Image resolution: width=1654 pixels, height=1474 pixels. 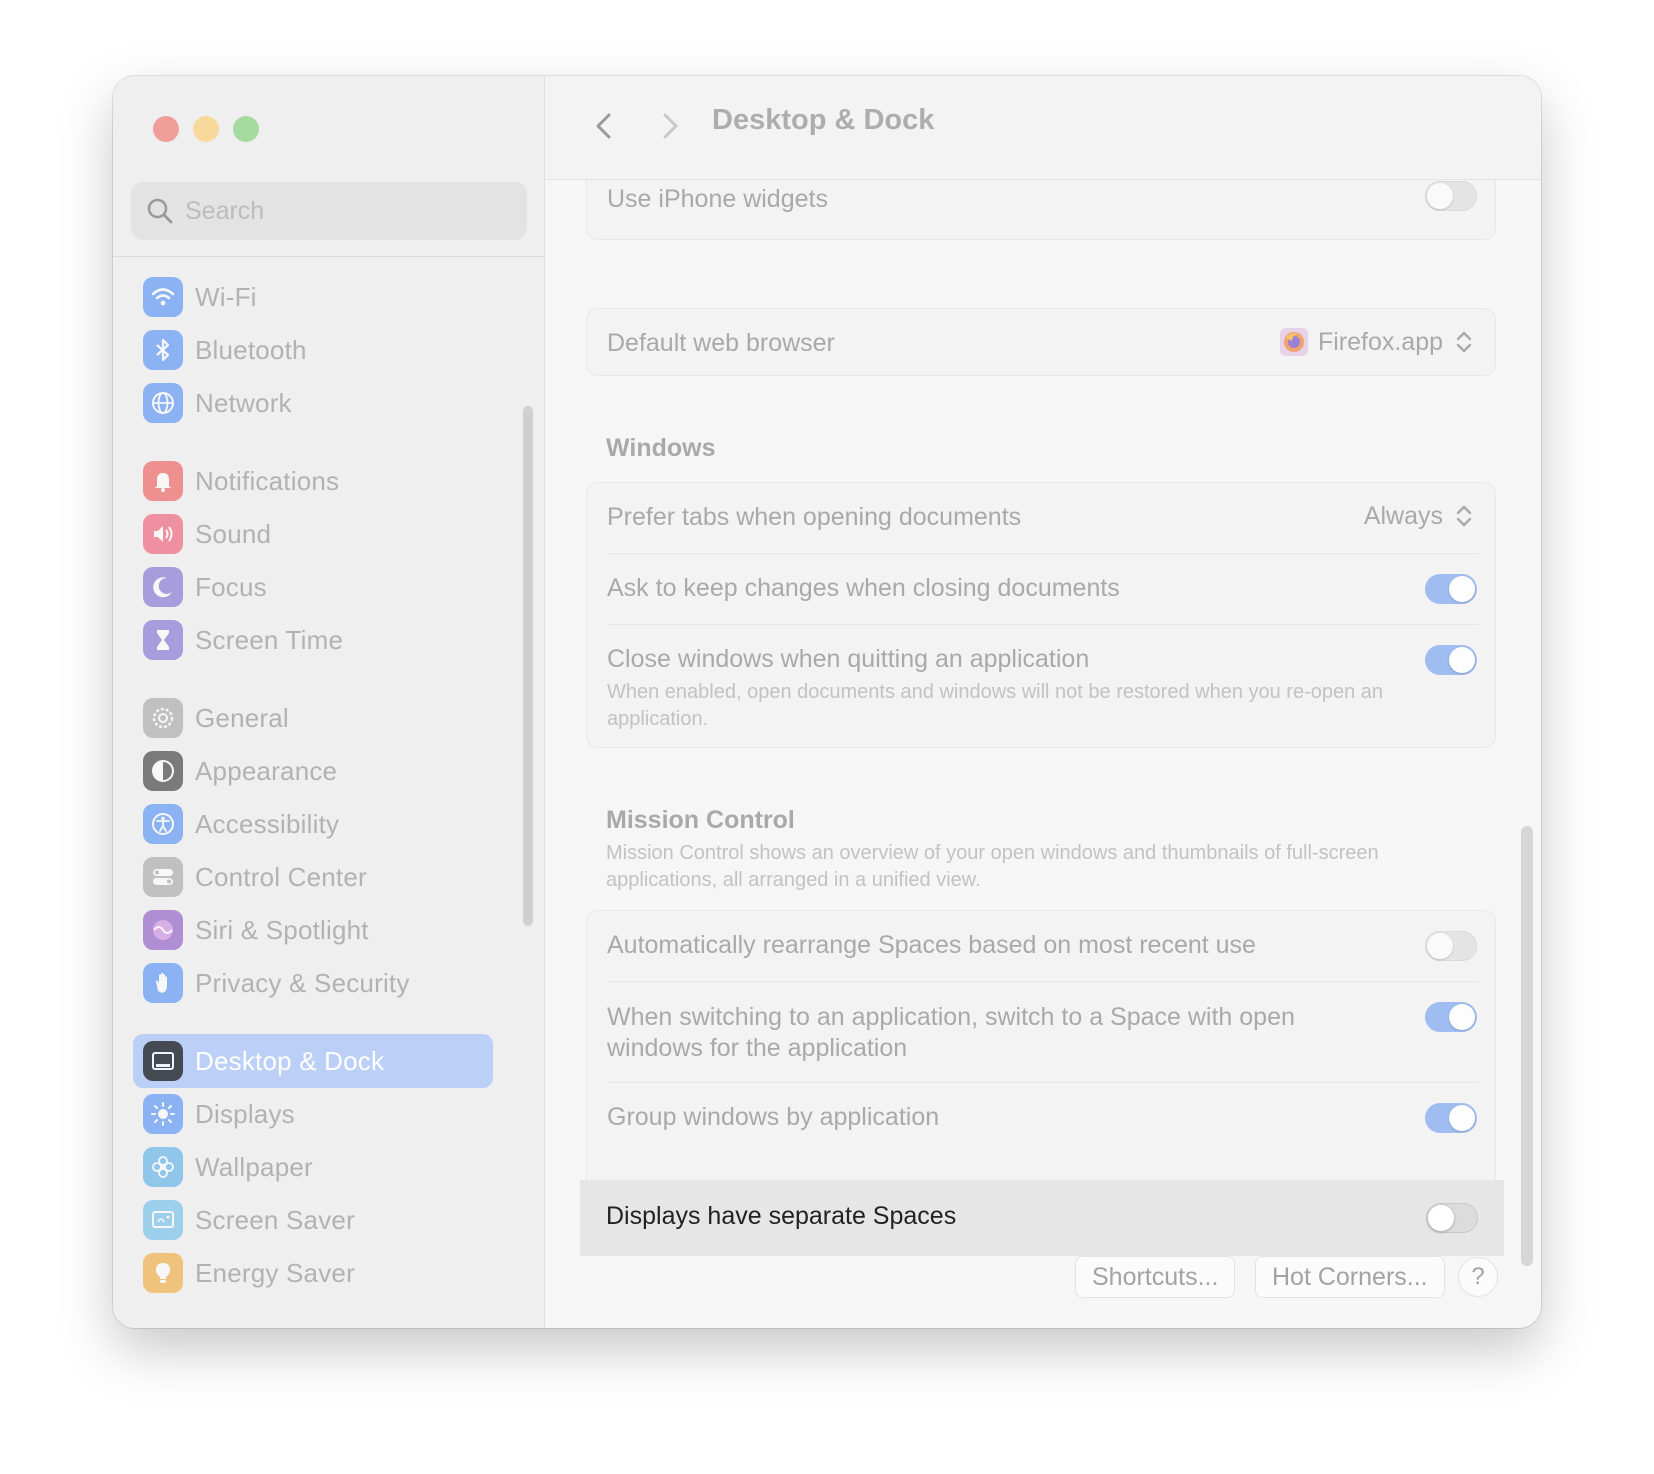 I want to click on sidebar-item-wi-fi: Wi-Fi, so click(x=313, y=297).